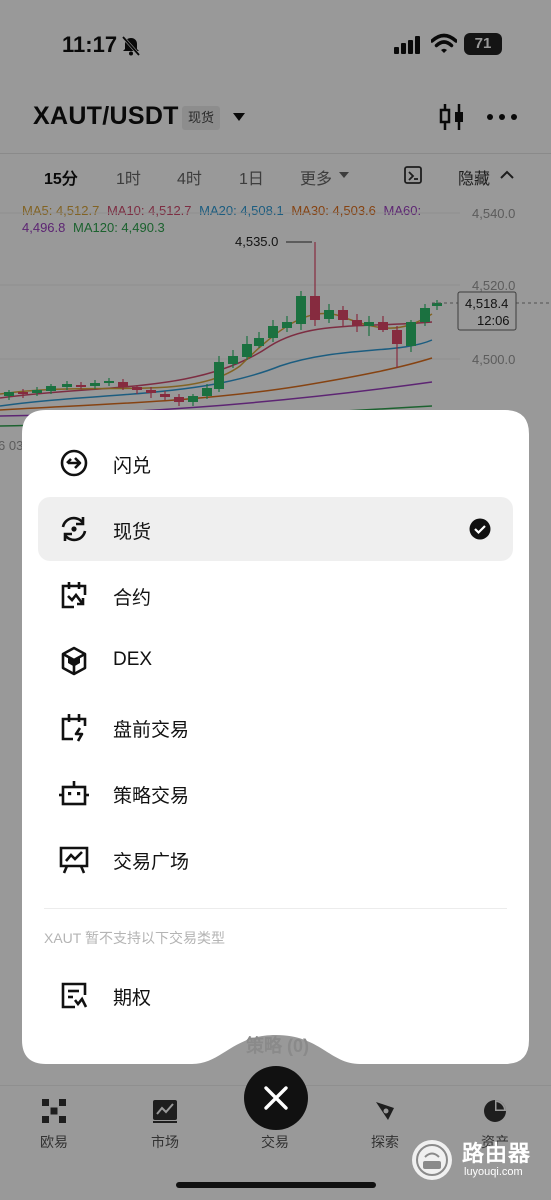 This screenshot has width=551, height=1200. What do you see at coordinates (275, 595) in the screenshot?
I see `menu-item-futures: 合约` at bounding box center [275, 595].